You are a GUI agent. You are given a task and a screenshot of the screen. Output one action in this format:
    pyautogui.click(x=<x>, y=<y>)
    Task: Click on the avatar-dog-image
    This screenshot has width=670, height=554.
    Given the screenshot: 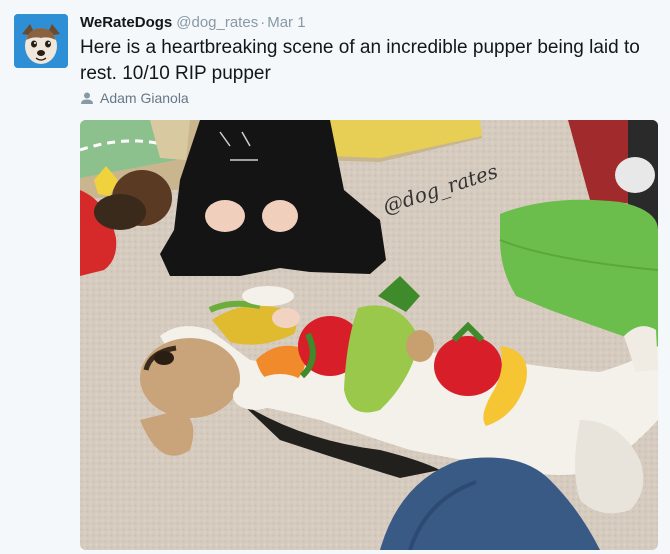 What is the action you would take?
    pyautogui.click(x=41, y=41)
    